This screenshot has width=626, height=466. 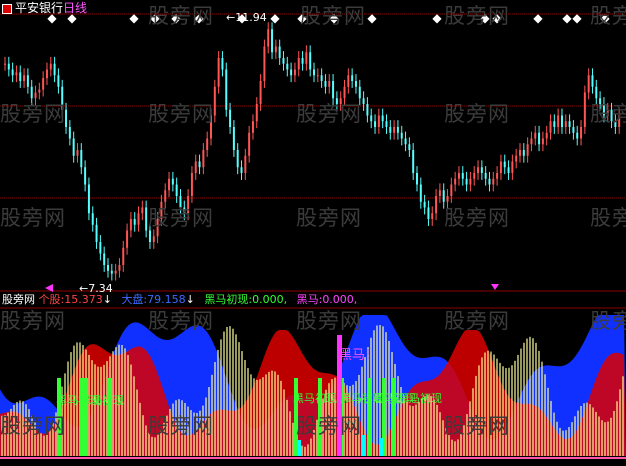 What do you see at coordinates (340, 299) in the screenshot?
I see `black-horse-value: 0.000,` at bounding box center [340, 299].